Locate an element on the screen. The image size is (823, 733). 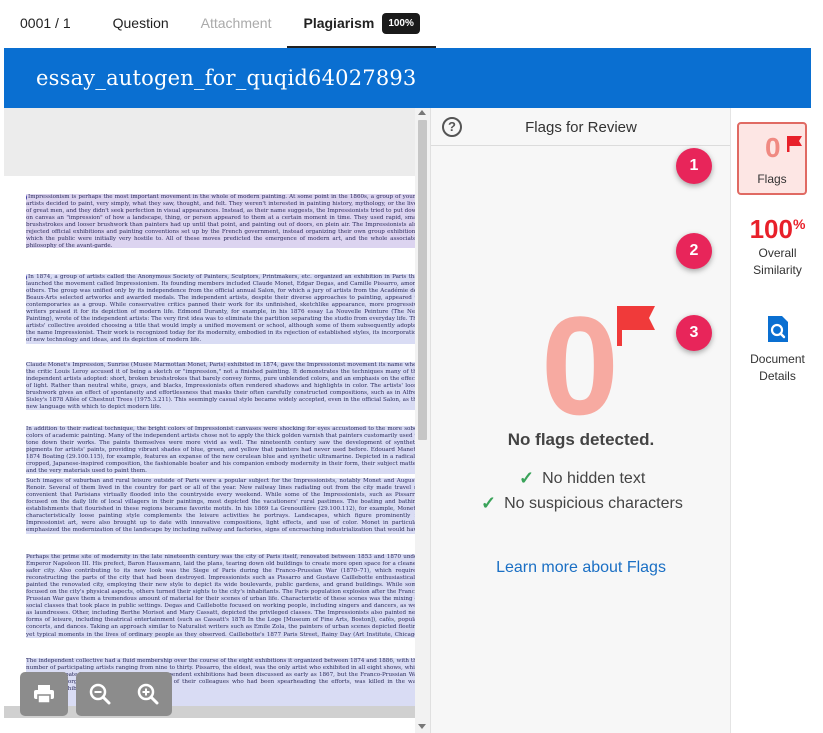
check-label: No hidden text is located at coordinates (594, 478).